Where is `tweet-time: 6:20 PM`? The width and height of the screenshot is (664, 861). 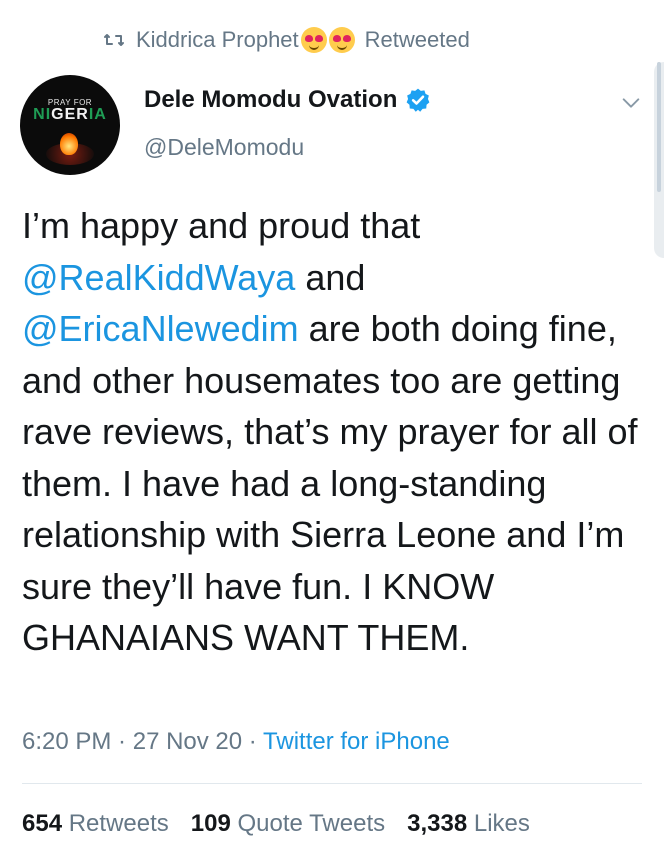 tweet-time: 6:20 PM is located at coordinates (67, 741).